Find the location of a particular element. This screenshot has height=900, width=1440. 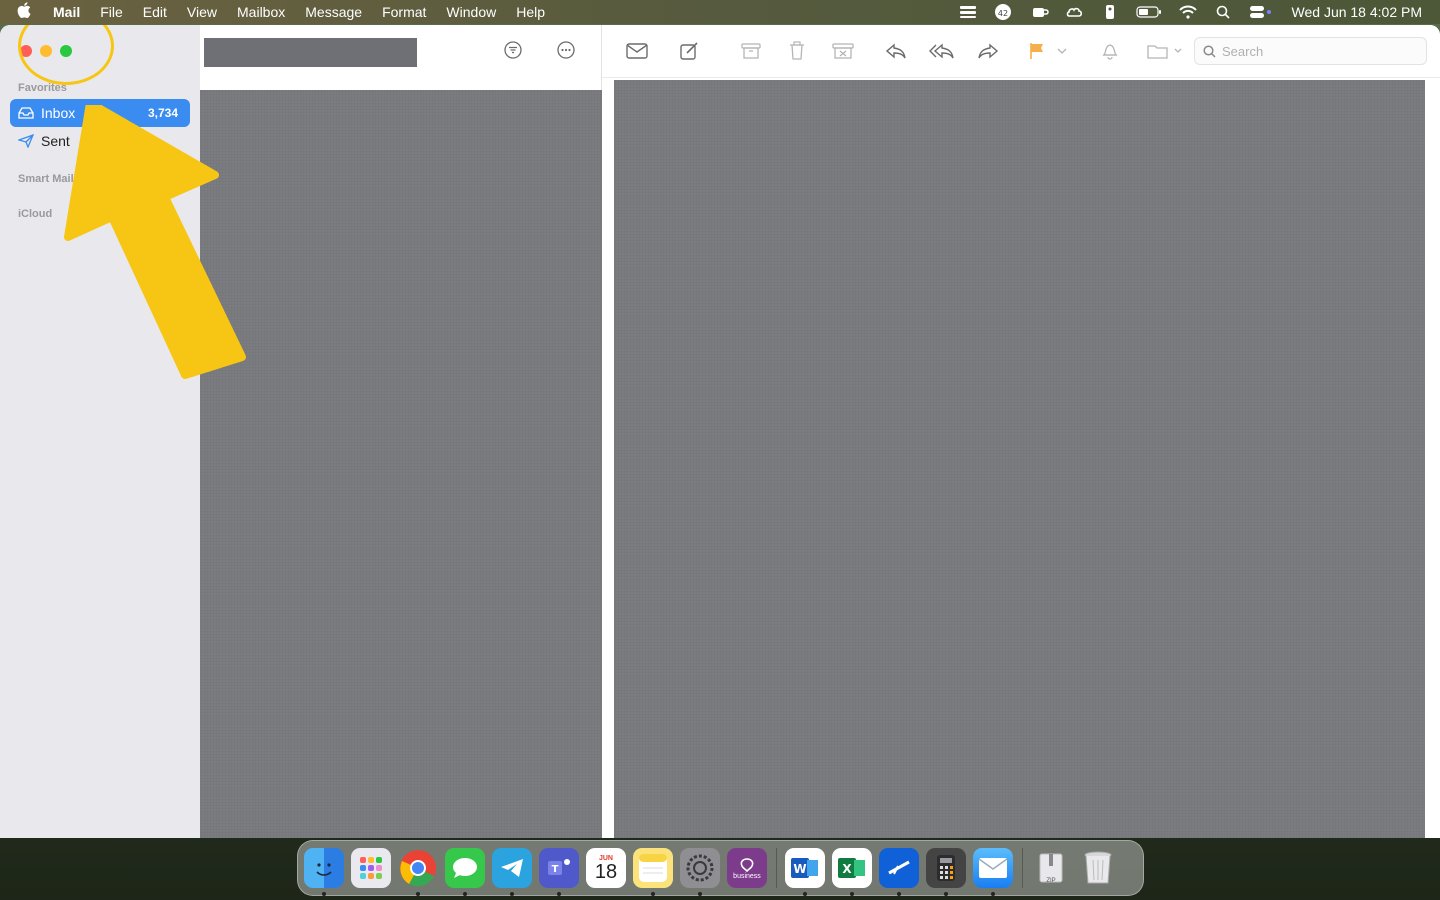

menubar-clock: Wed Jun 18 4:02 PM is located at coordinates (1357, 12).